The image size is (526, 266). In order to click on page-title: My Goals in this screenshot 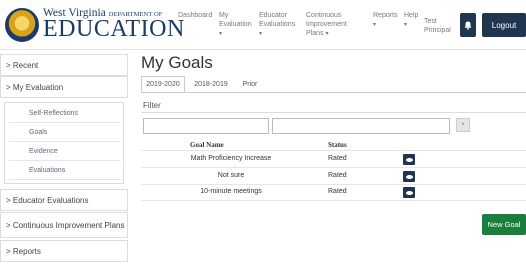, I will do `click(177, 62)`.